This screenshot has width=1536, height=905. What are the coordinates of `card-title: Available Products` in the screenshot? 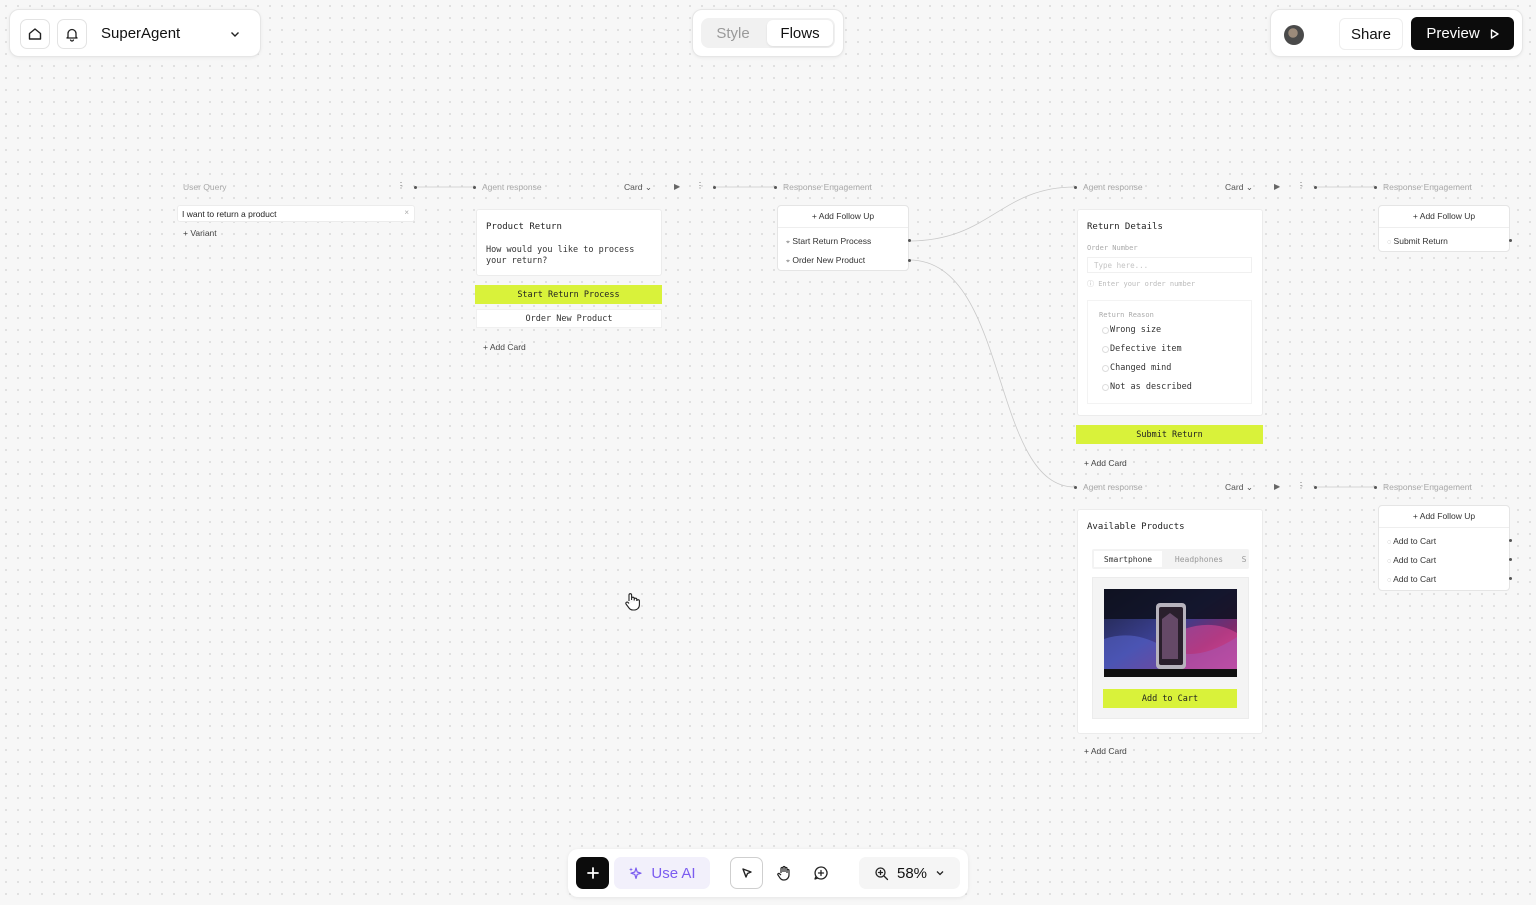 It's located at (1136, 527).